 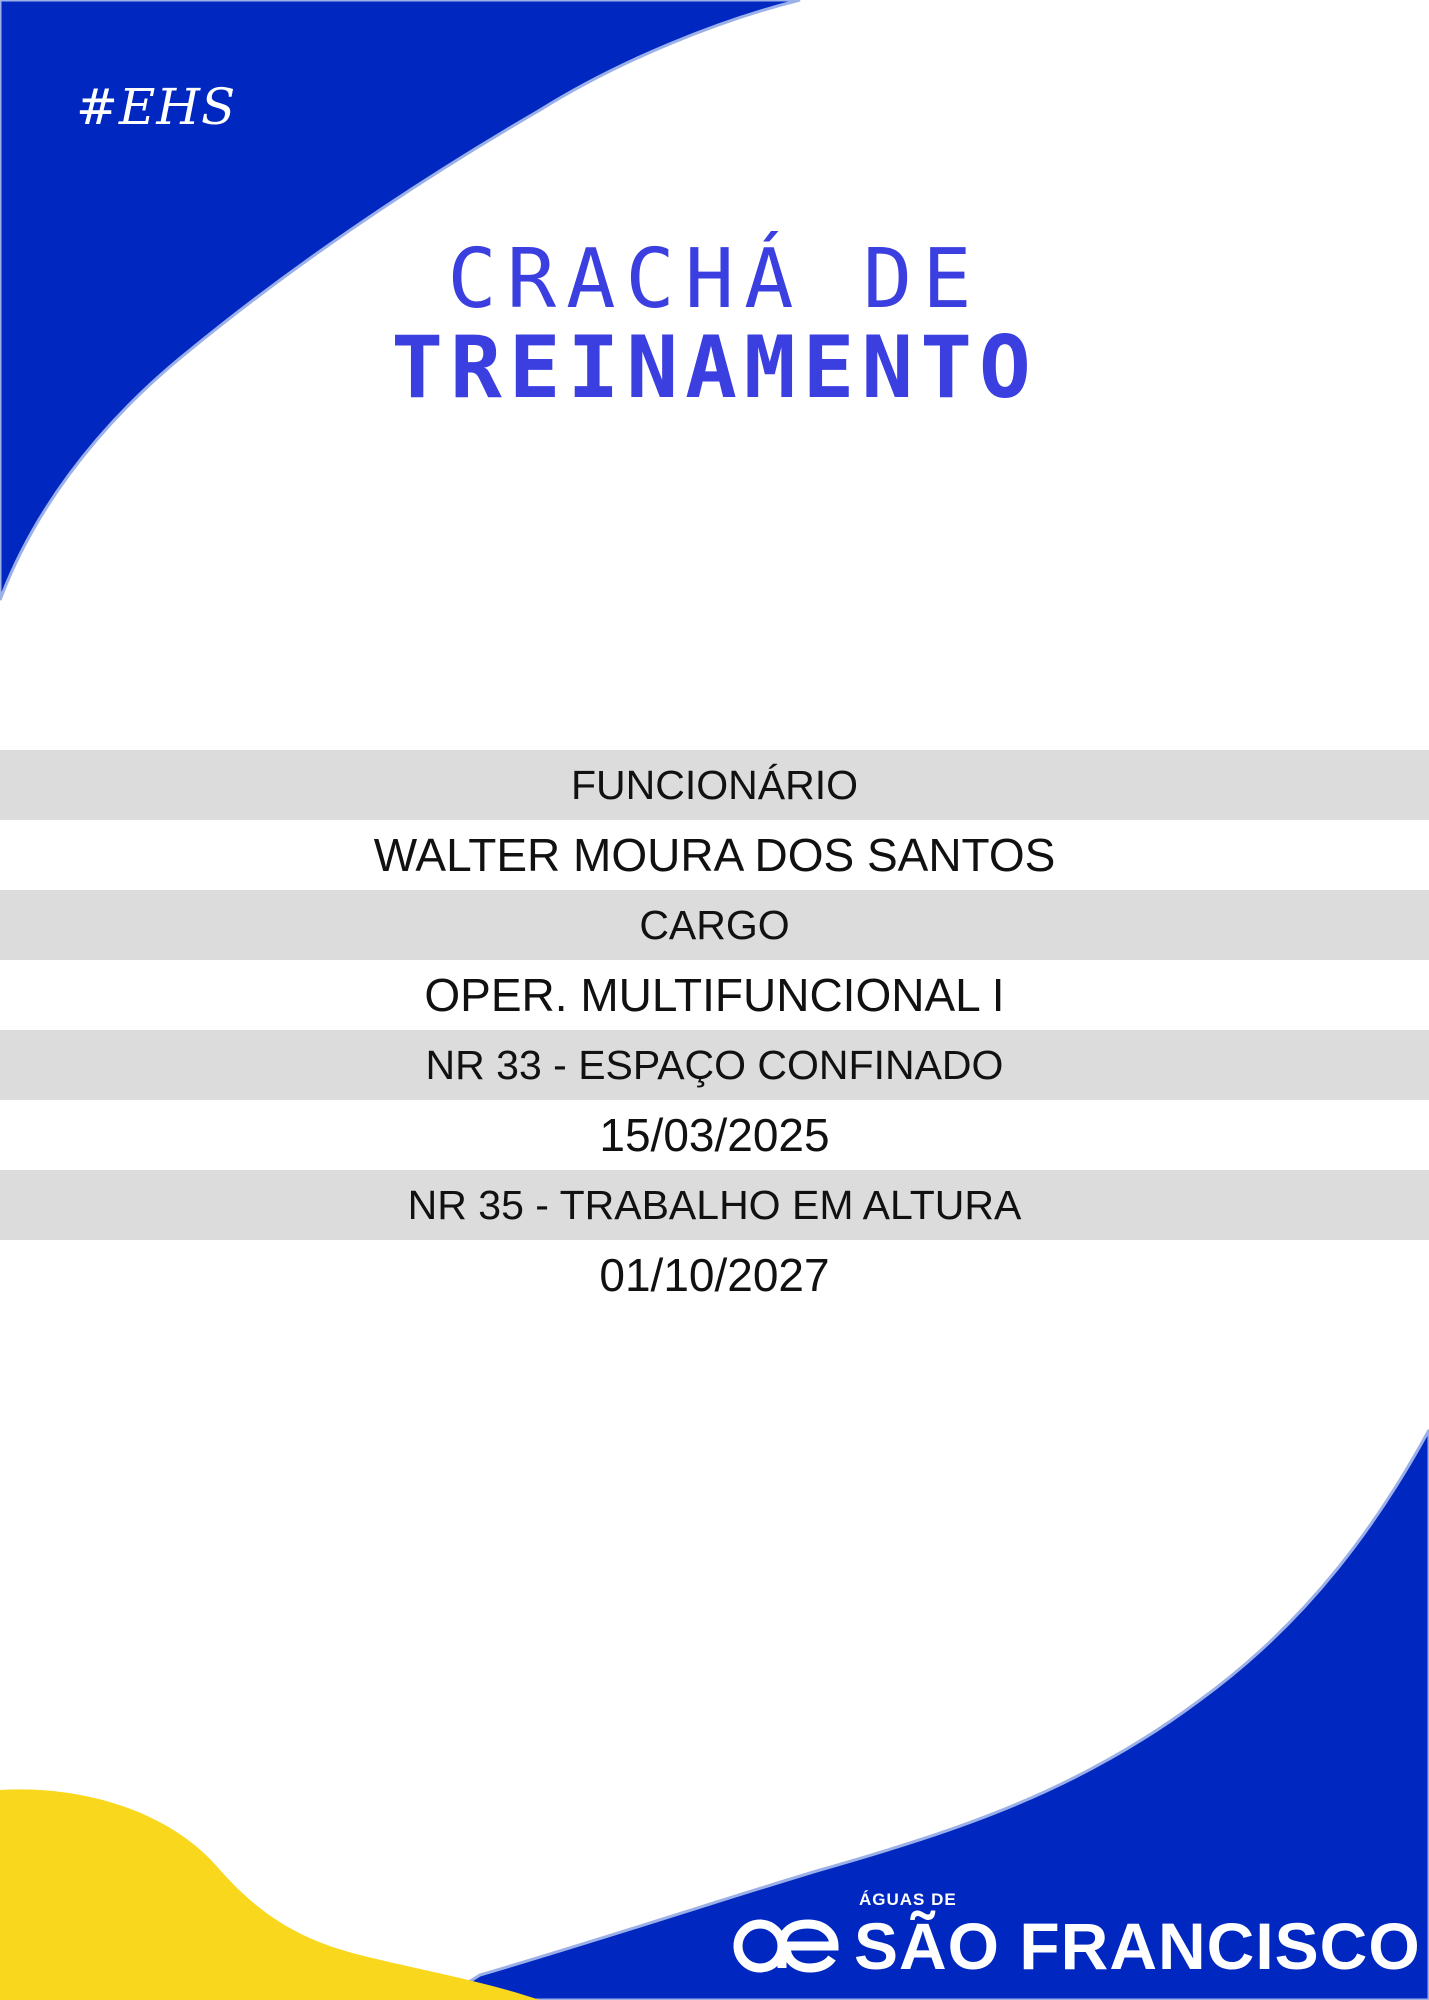 What do you see at coordinates (714, 995) in the screenshot?
I see `role-value-row: OPER. MULTIFUNCIONAL I` at bounding box center [714, 995].